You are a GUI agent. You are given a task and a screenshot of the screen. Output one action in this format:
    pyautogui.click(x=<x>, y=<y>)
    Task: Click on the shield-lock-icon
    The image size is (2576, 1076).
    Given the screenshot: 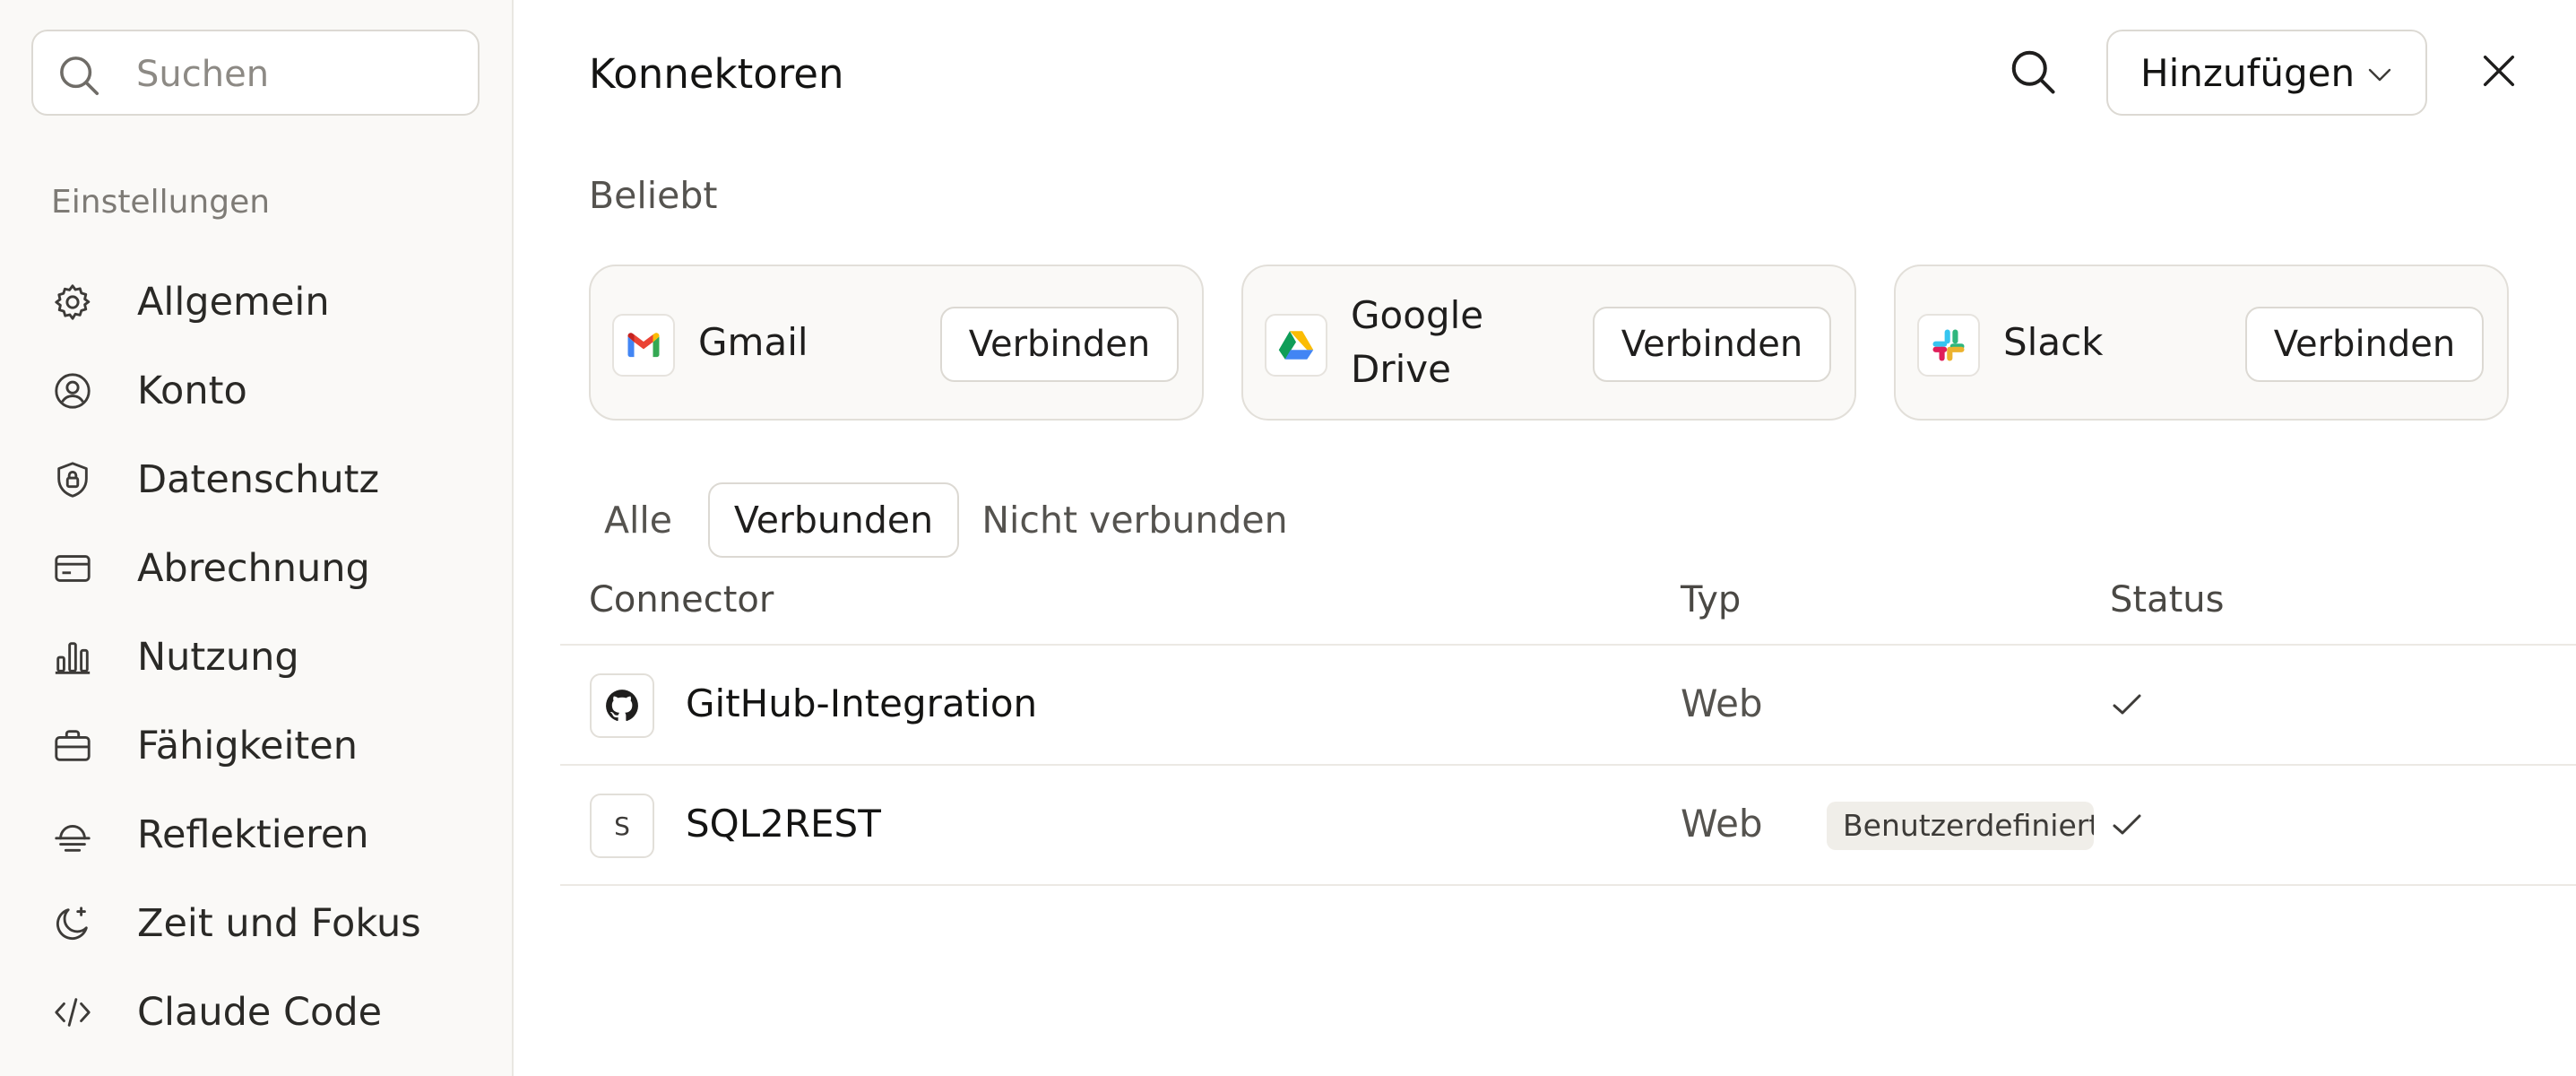 What is the action you would take?
    pyautogui.click(x=72, y=480)
    